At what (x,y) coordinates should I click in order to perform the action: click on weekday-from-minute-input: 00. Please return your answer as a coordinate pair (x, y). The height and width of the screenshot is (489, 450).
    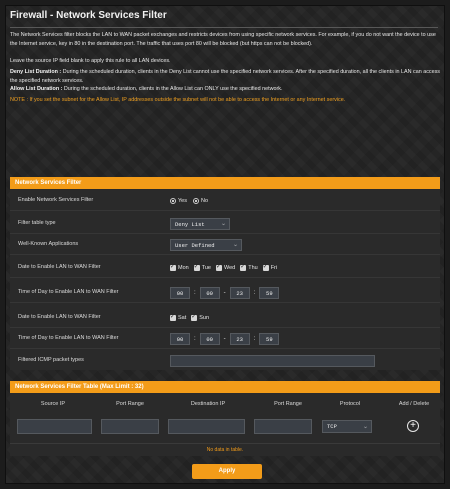
    Looking at the image, I should click on (209, 293).